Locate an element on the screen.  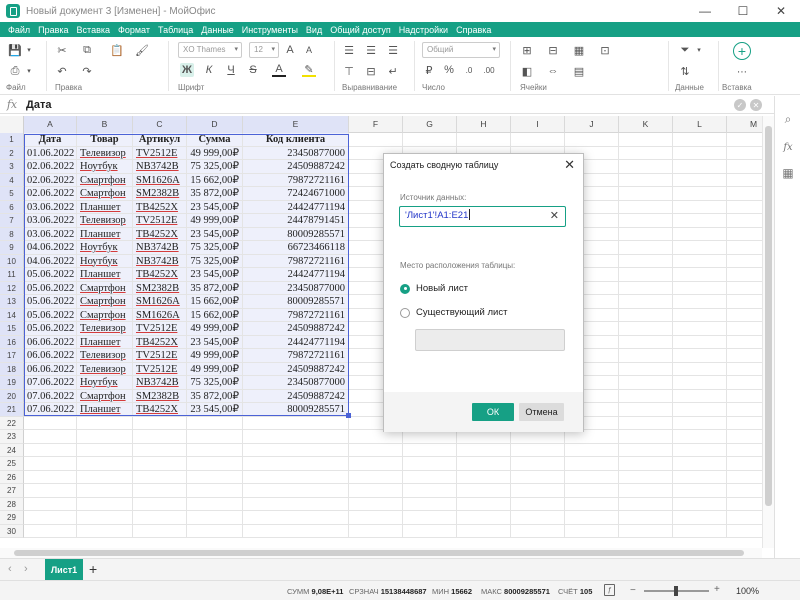
align-top-icon: ⊤ is located at coordinates (349, 71).